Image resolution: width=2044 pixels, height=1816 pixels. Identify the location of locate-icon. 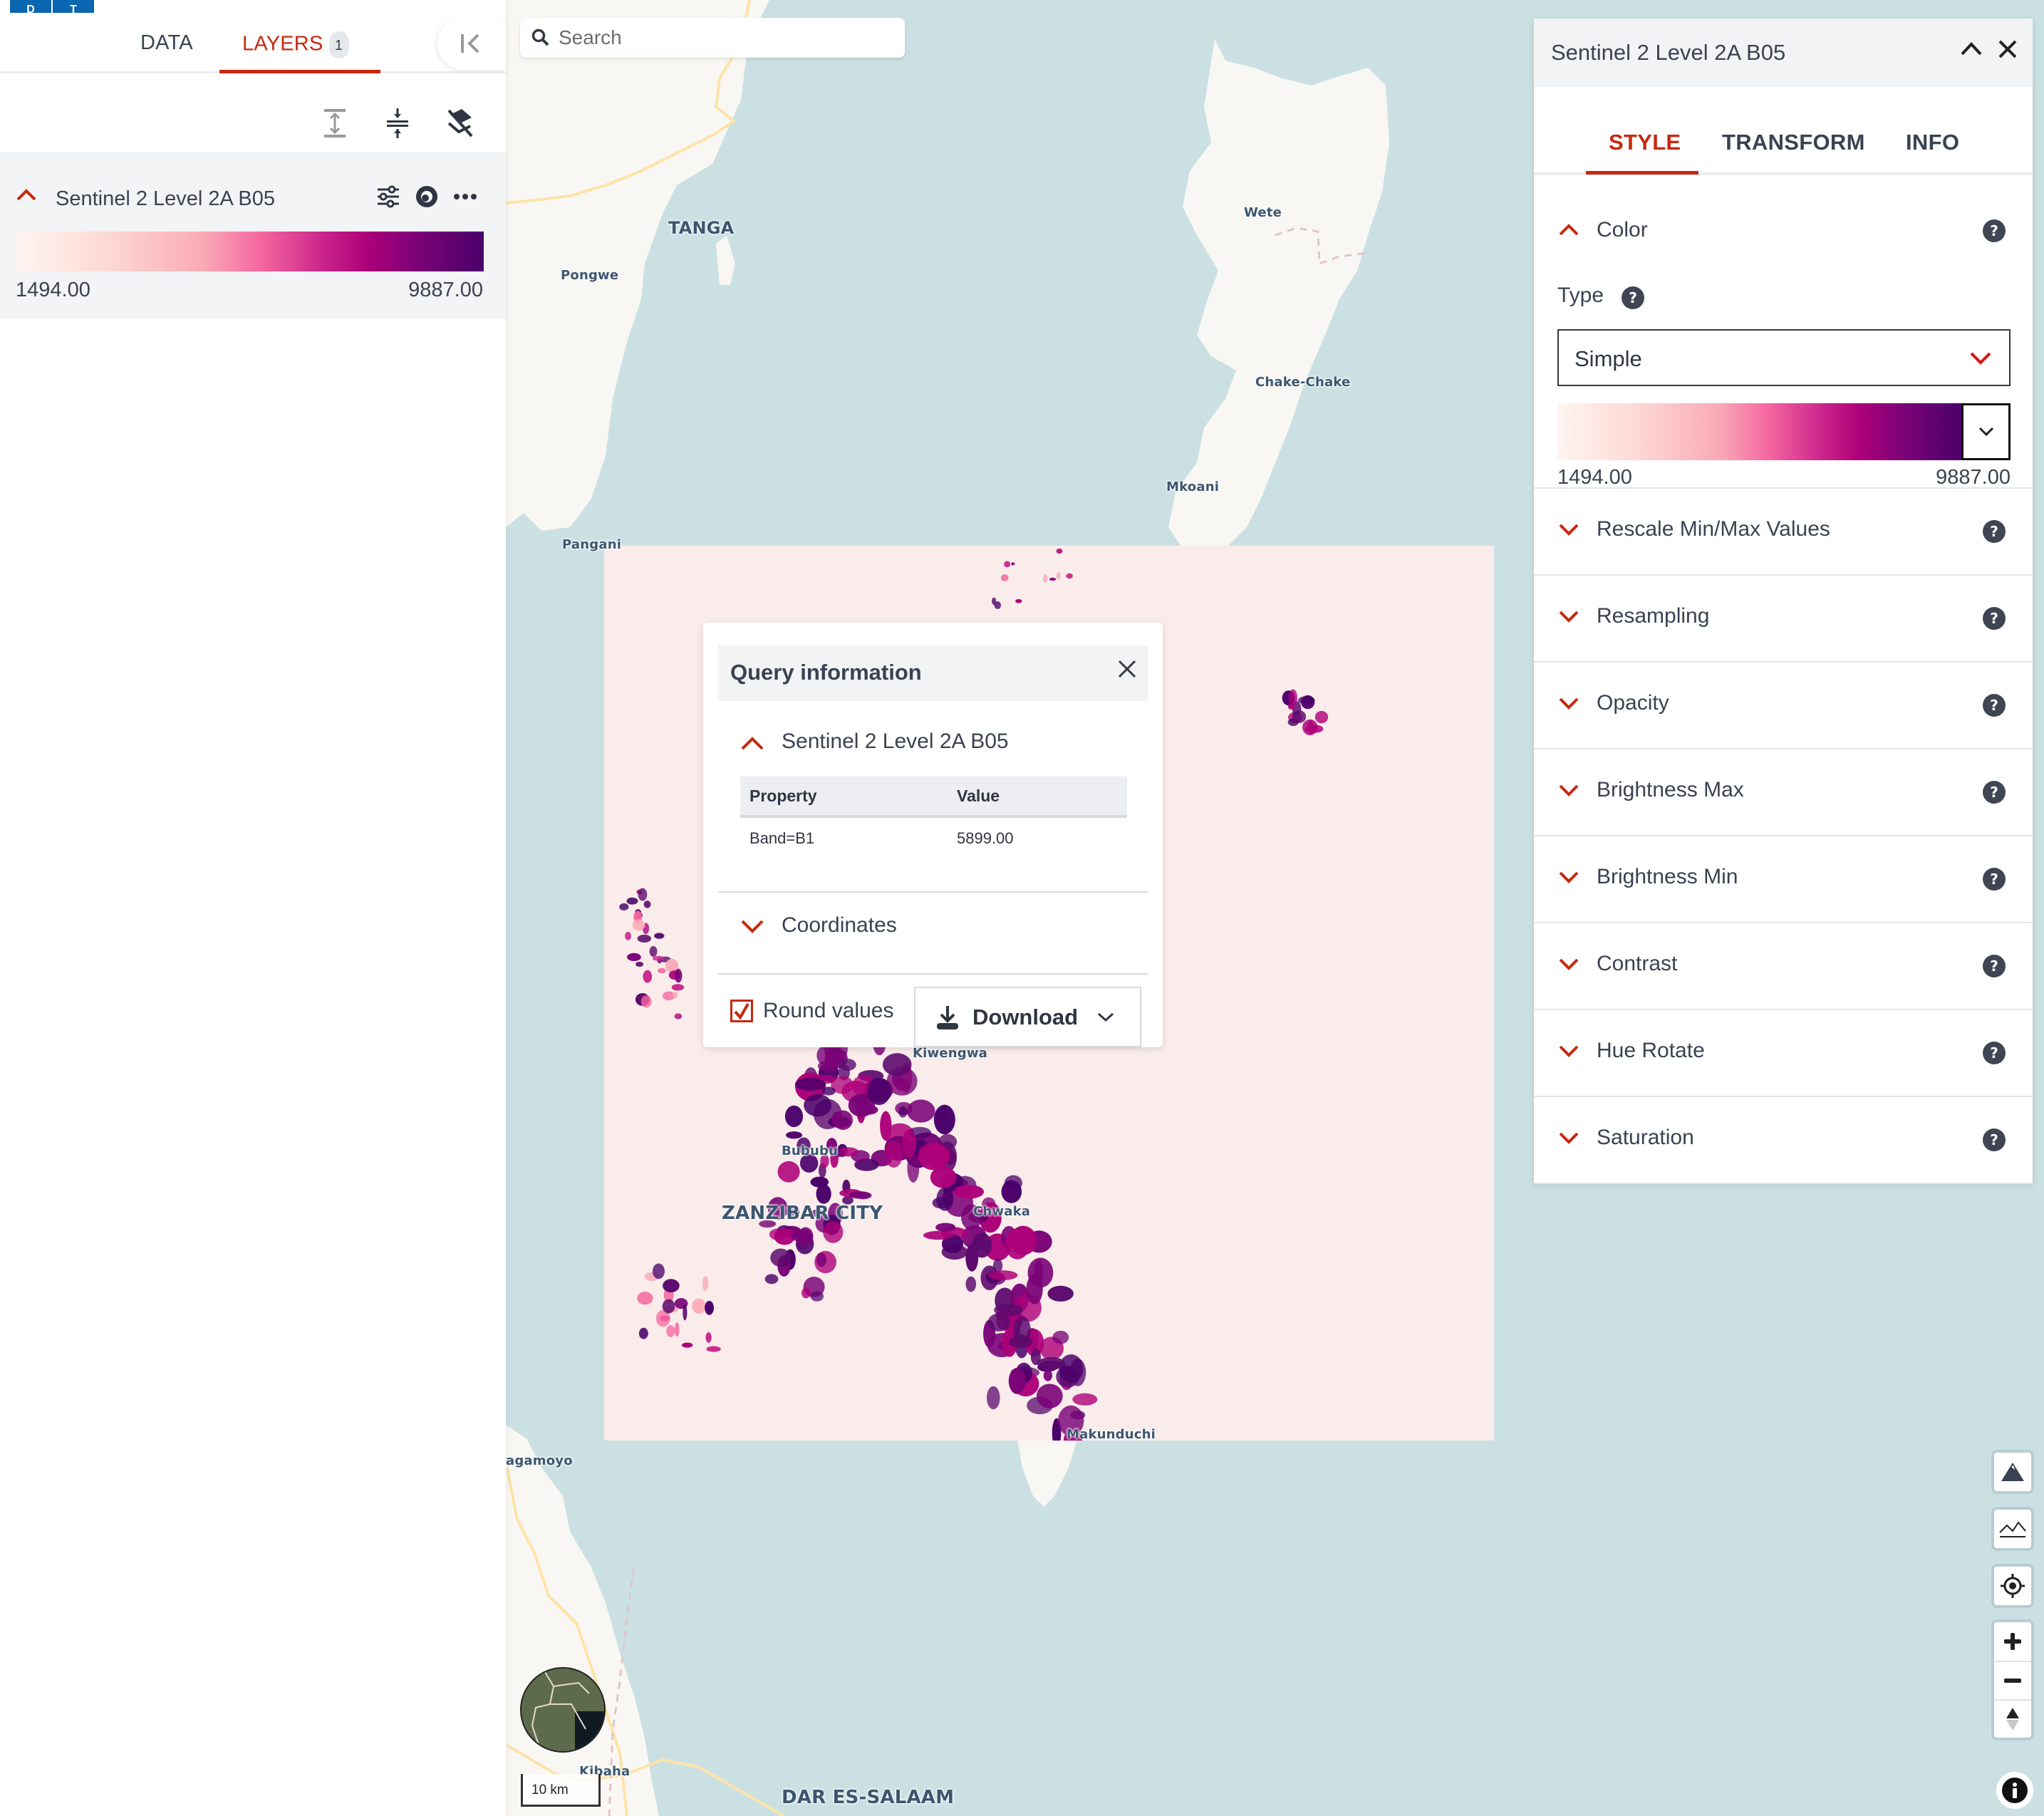
(2013, 1586).